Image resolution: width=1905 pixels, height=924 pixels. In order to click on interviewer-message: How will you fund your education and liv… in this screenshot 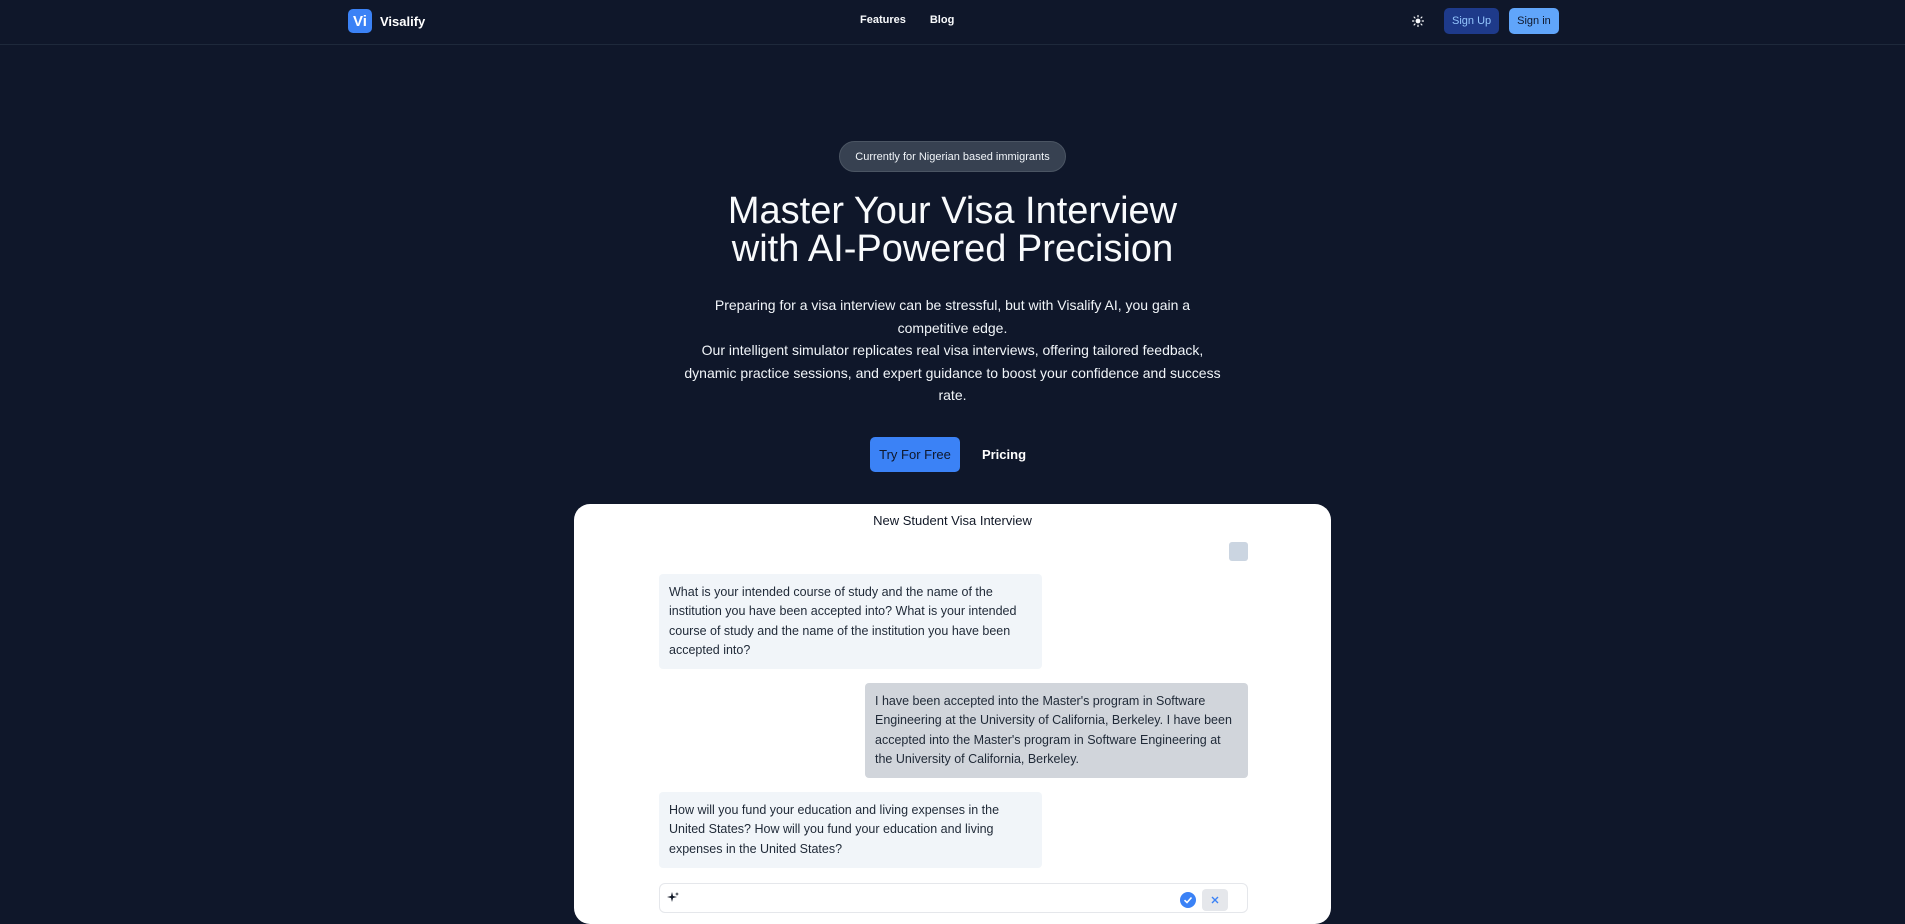, I will do `click(850, 830)`.